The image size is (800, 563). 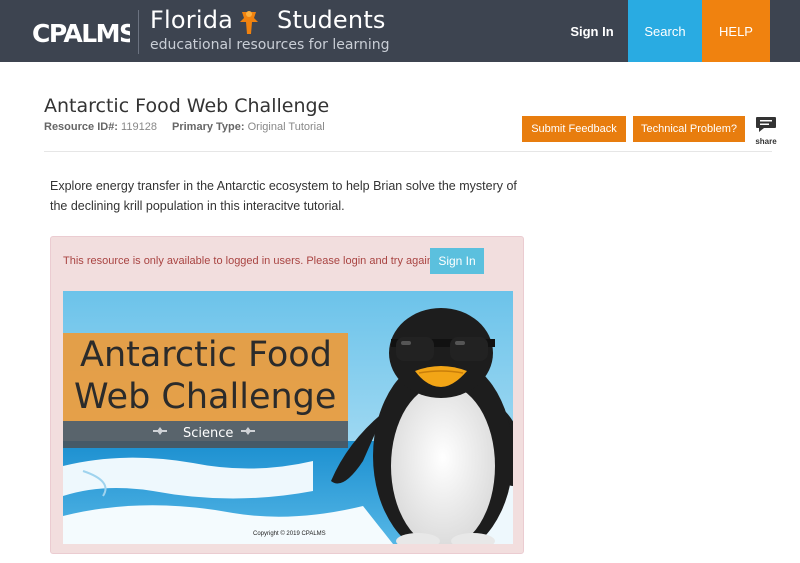 What do you see at coordinates (331, 20) in the screenshot?
I see `brand-title-students: Students` at bounding box center [331, 20].